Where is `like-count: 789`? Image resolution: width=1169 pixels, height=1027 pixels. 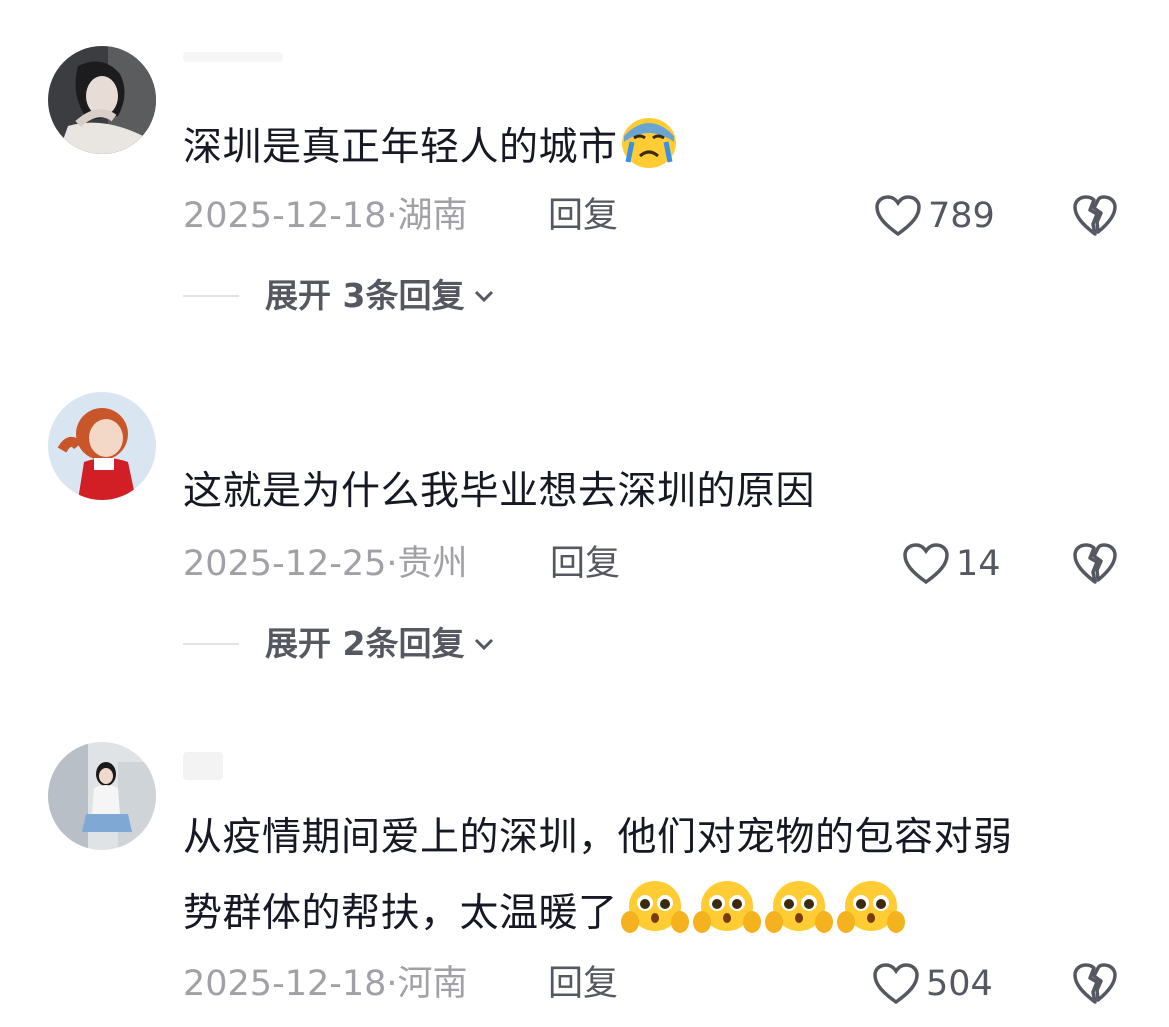 like-count: 789 is located at coordinates (961, 216).